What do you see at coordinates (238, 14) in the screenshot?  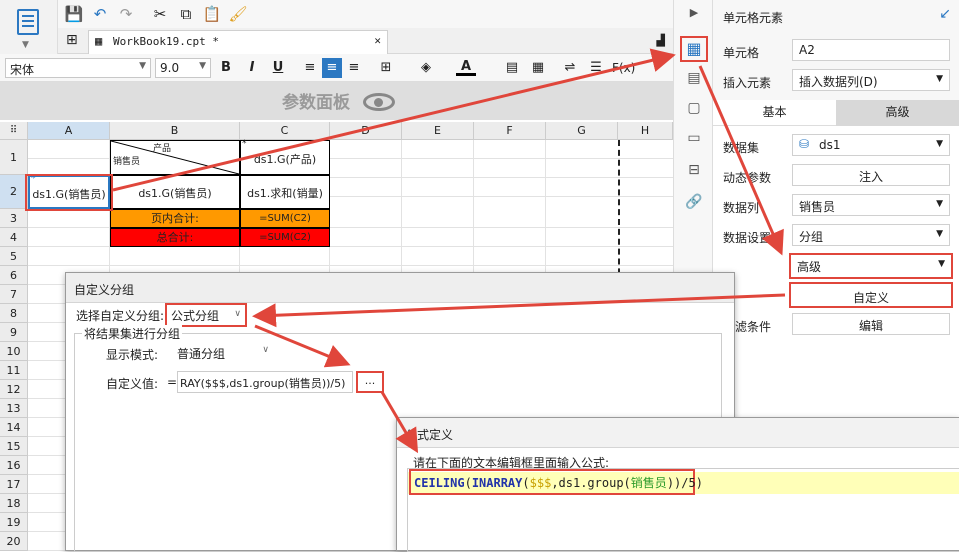 I see `format-brush-icon: 🖌` at bounding box center [238, 14].